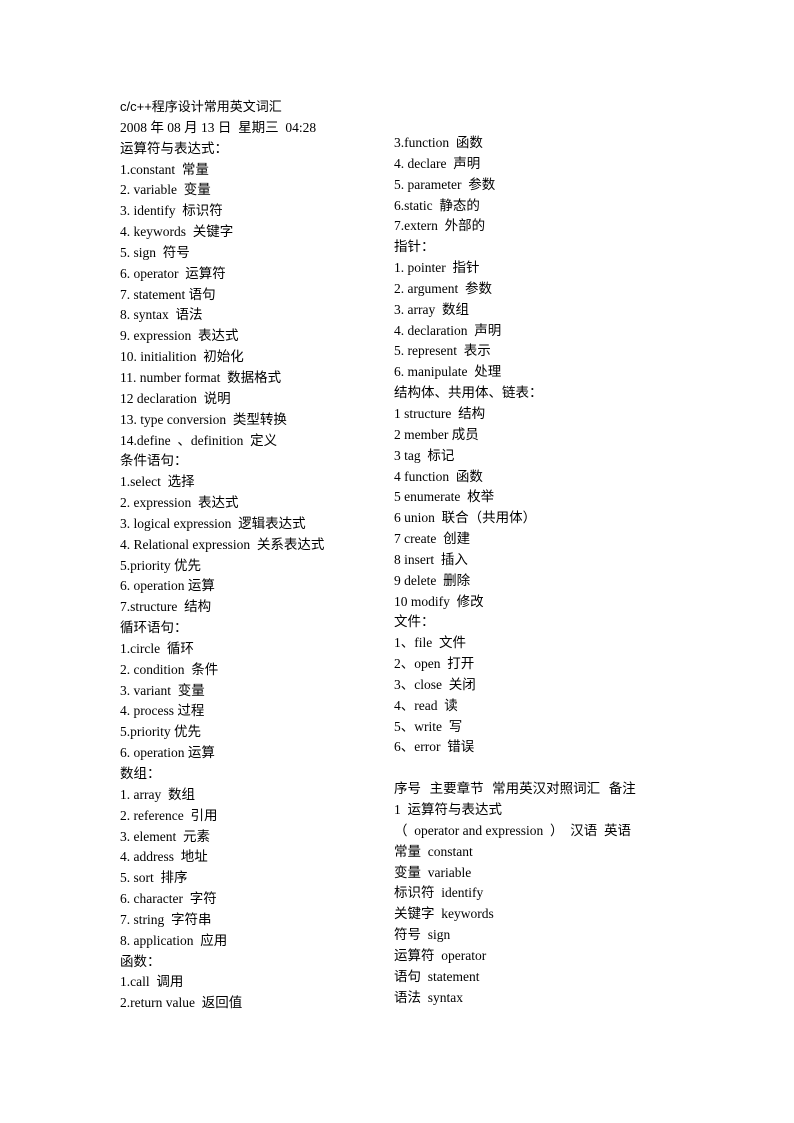  I want to click on section-heading: 指针：, so click(414, 247).